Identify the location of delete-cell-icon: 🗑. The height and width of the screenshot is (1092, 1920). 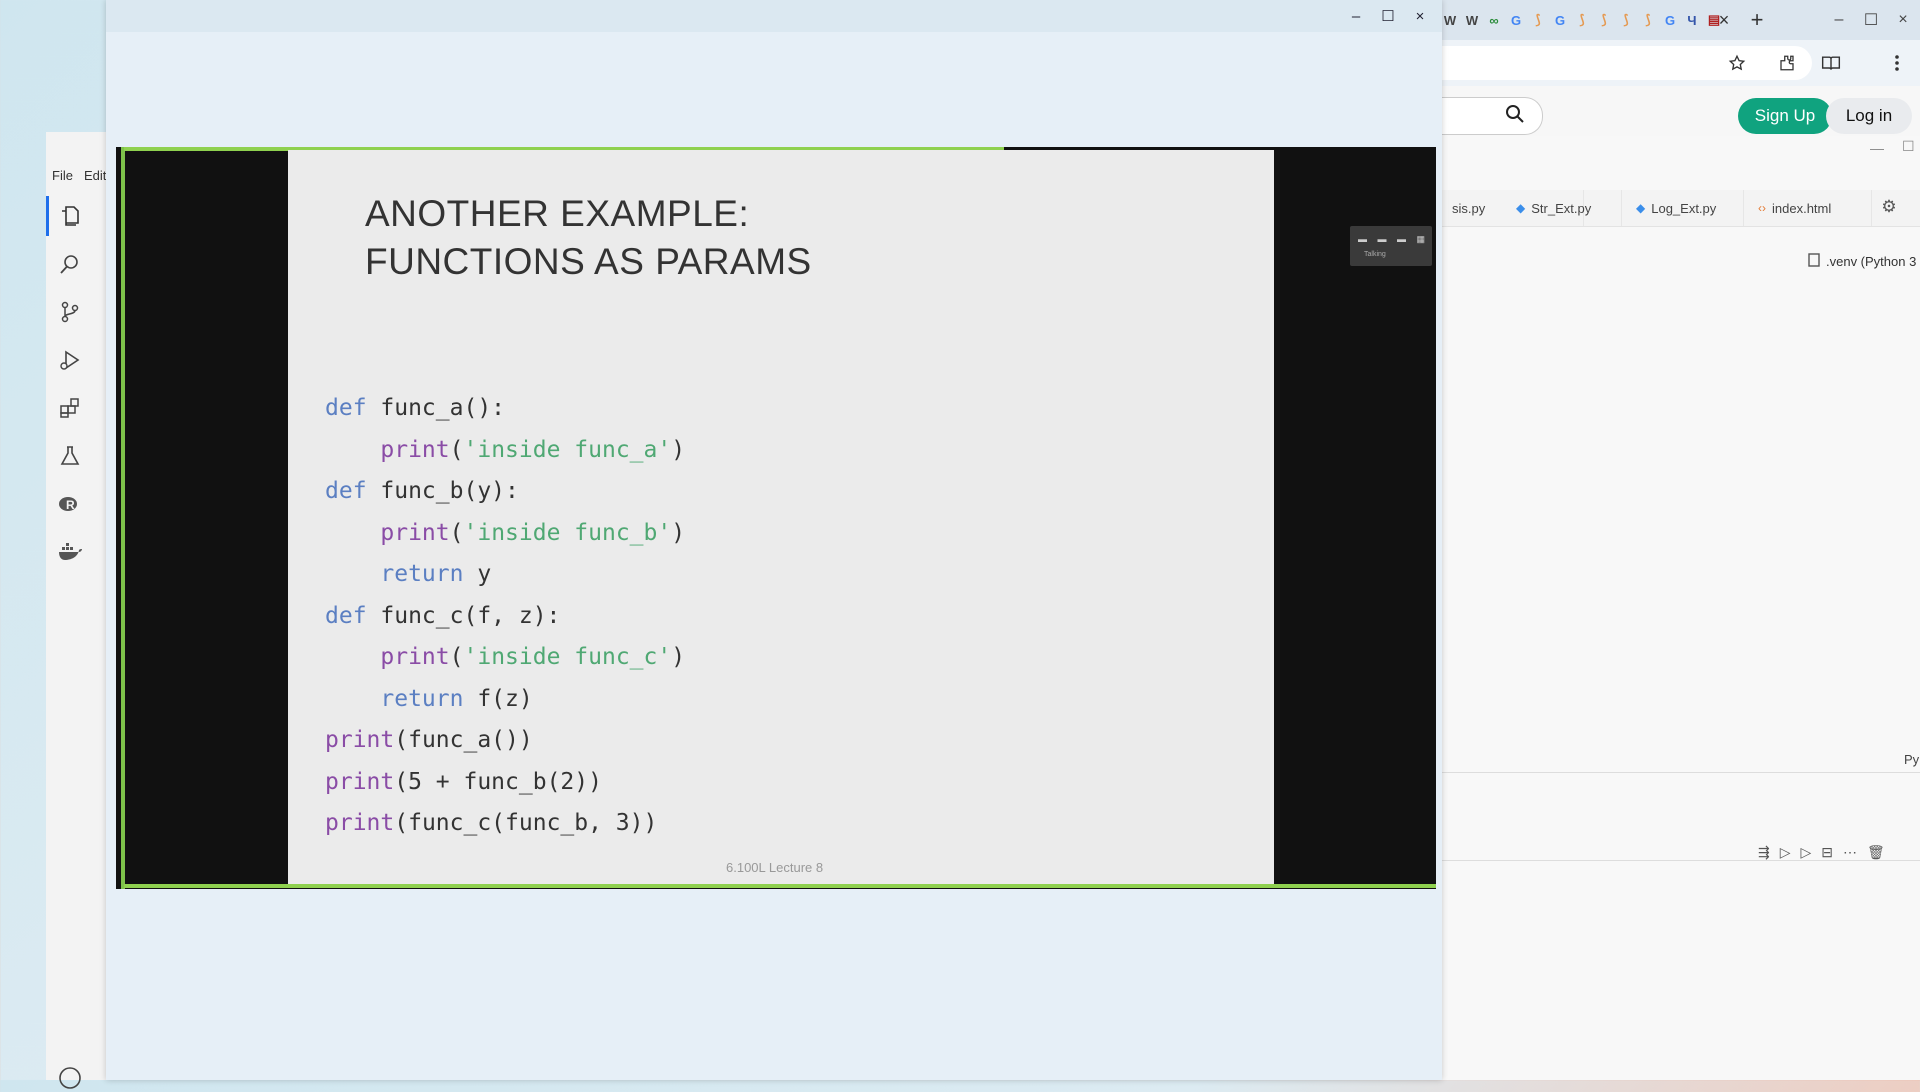
(1876, 855).